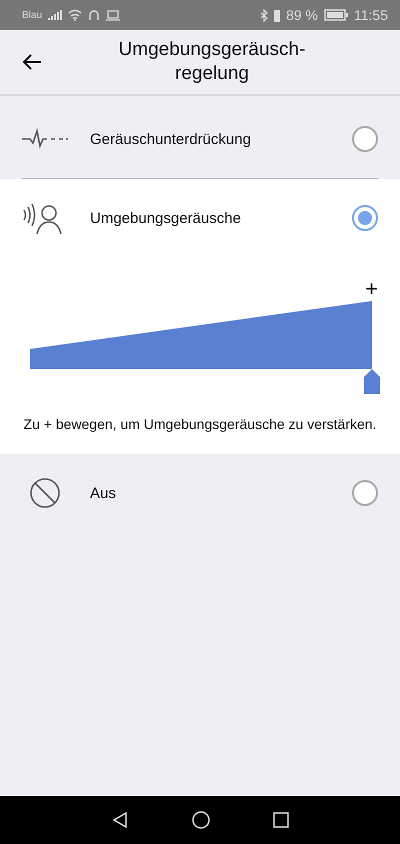 This screenshot has width=400, height=844. I want to click on option-label: Geräuschunterdrückung, so click(171, 139).